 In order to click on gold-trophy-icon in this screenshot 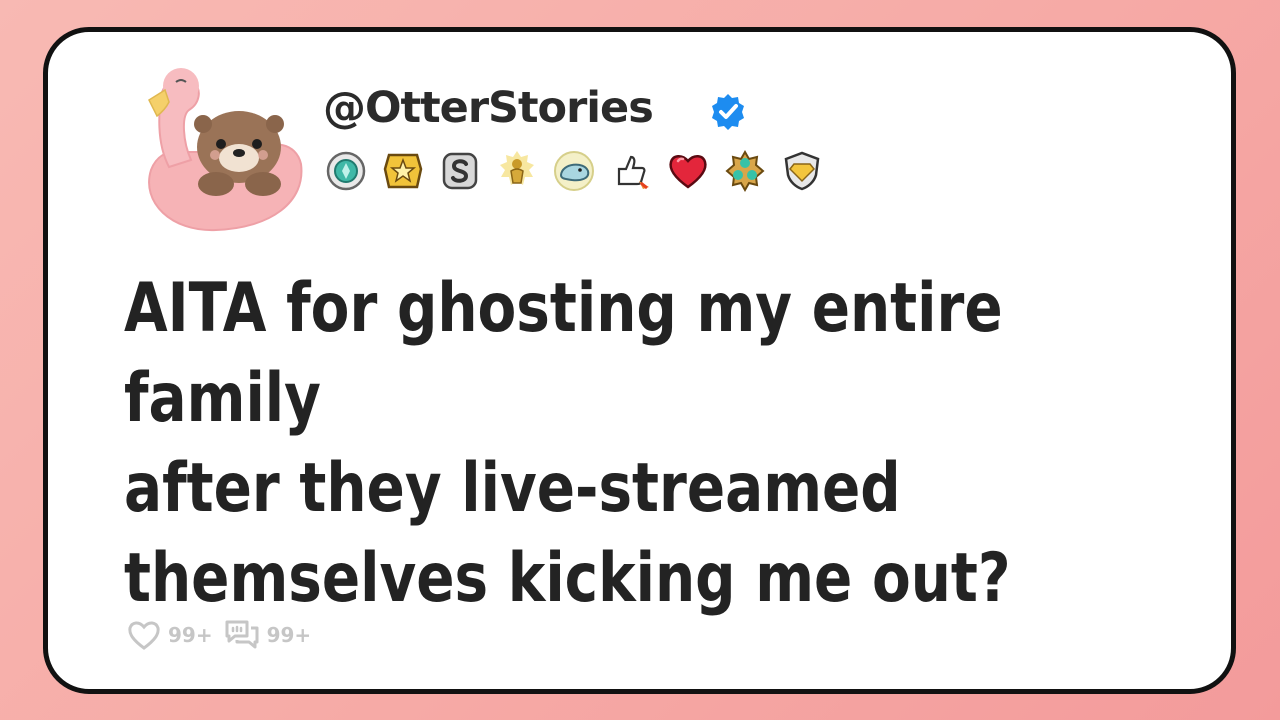, I will do `click(517, 171)`.